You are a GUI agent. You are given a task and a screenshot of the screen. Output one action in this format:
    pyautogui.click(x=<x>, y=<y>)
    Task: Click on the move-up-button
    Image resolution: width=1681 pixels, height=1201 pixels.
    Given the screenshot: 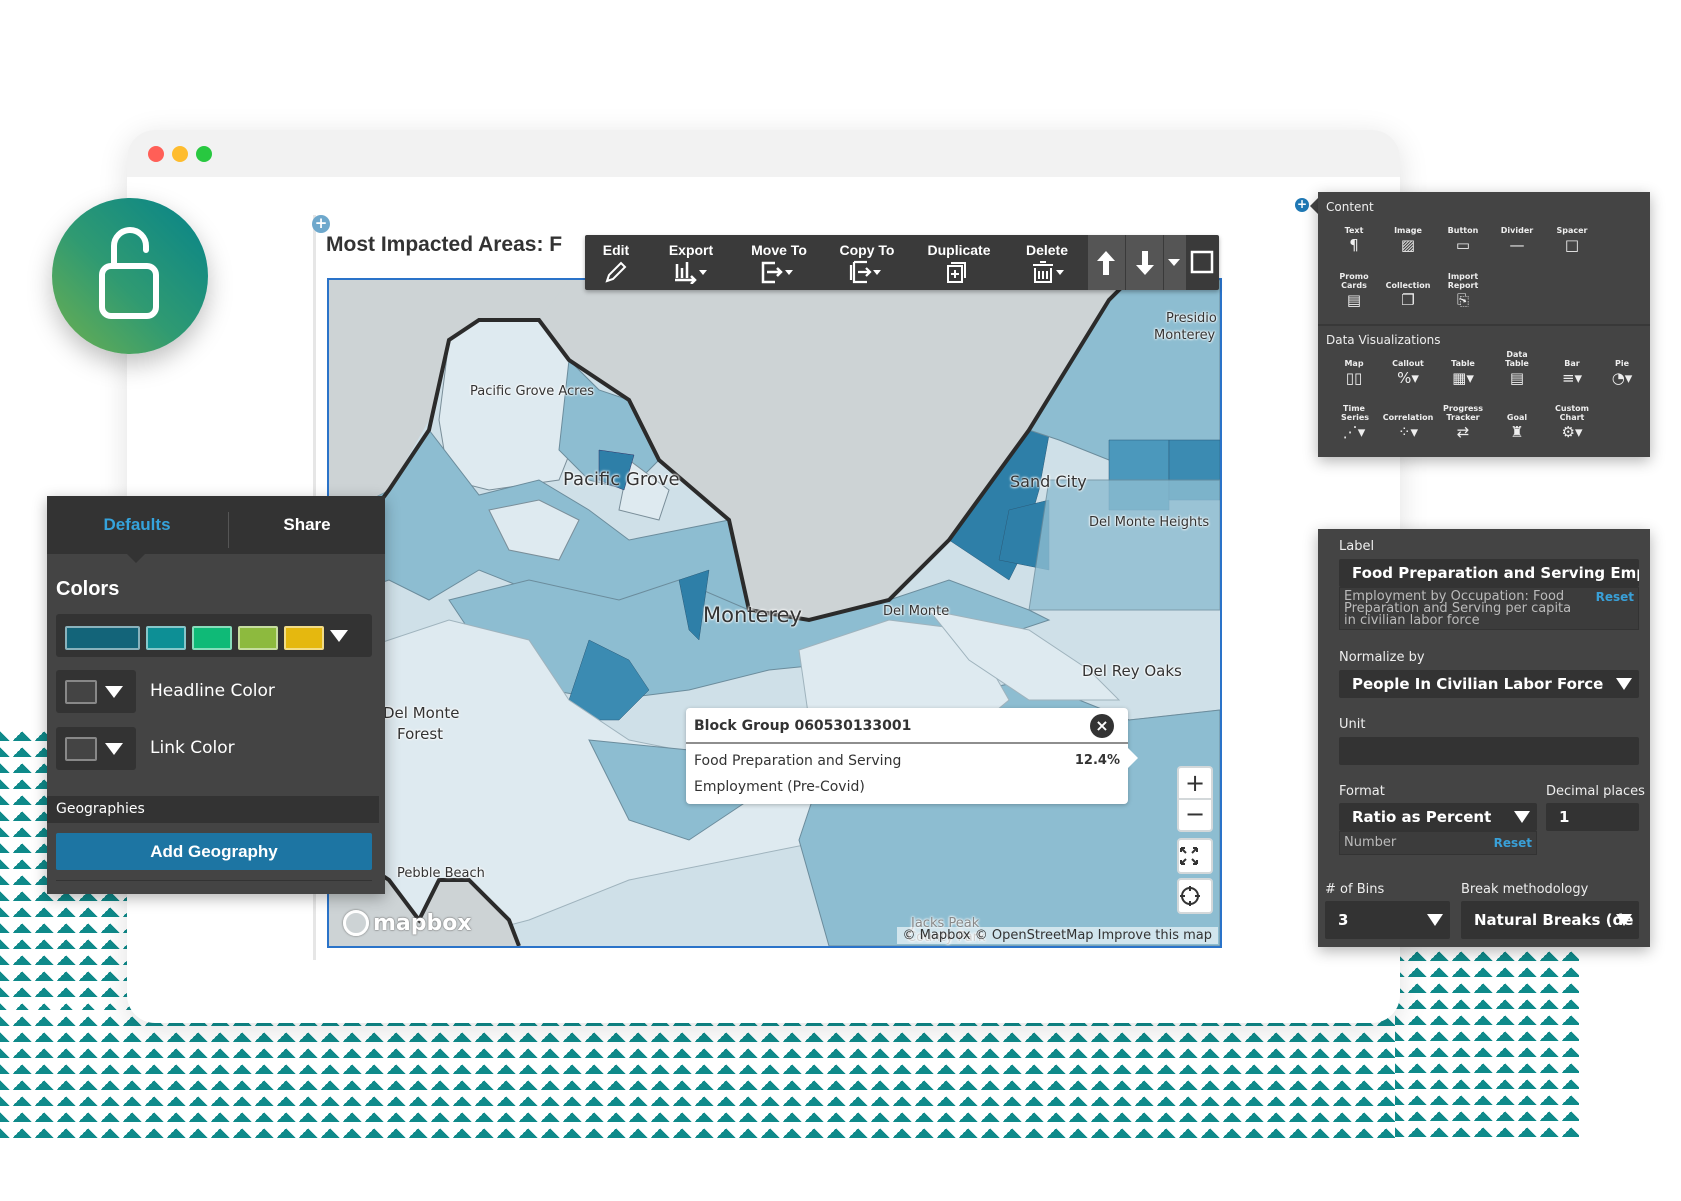 What is the action you would take?
    pyautogui.click(x=1106, y=262)
    